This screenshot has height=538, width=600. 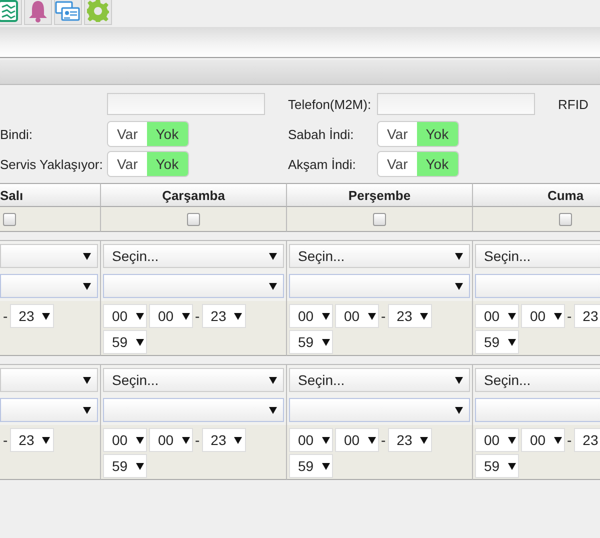 I want to click on field-label: Telefon(M2M):, so click(x=330, y=104).